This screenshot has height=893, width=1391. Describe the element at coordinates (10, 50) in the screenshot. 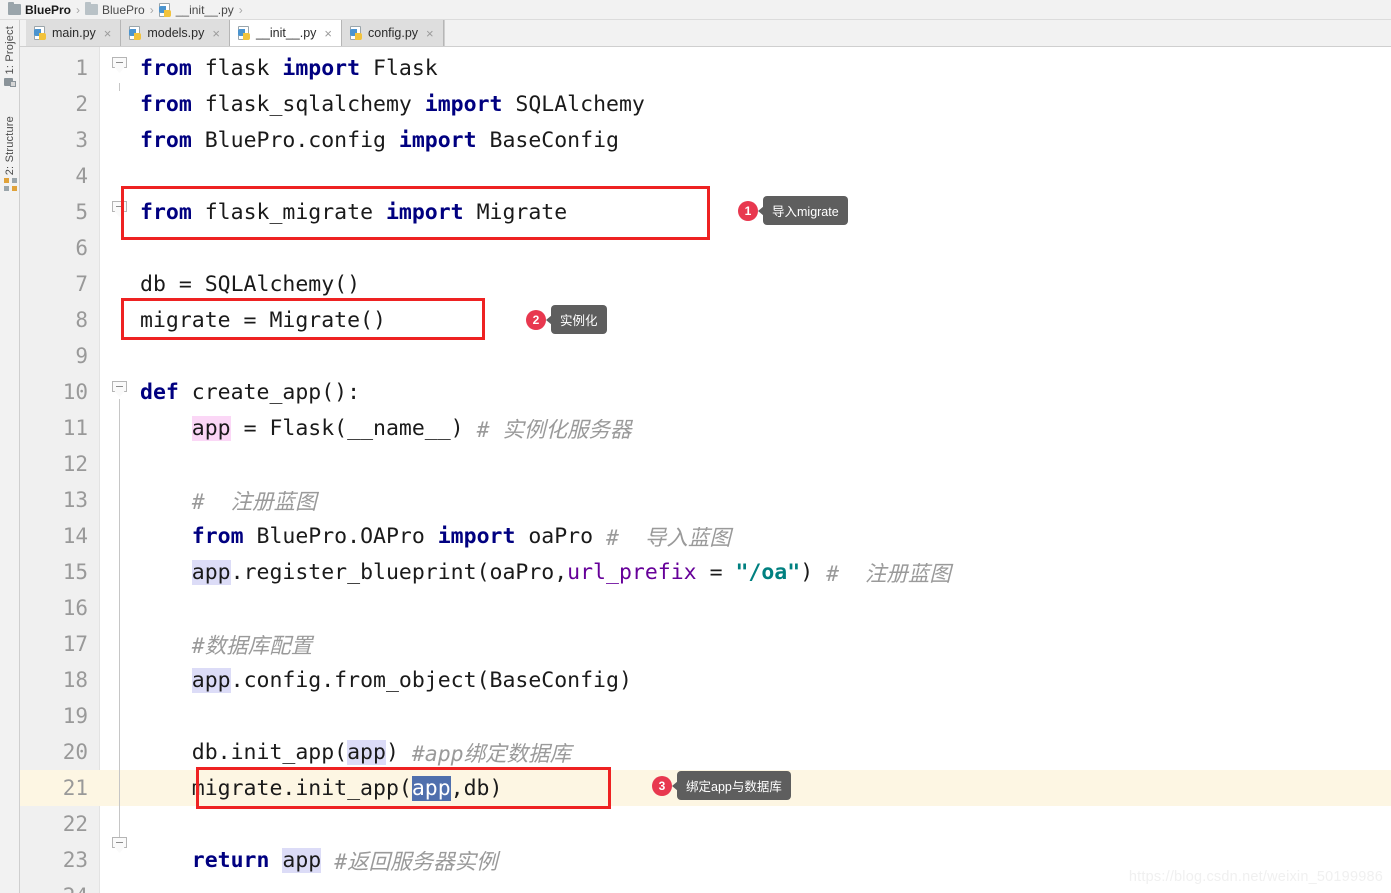

I see `sidebar-item-project-label: 1: Project` at that location.